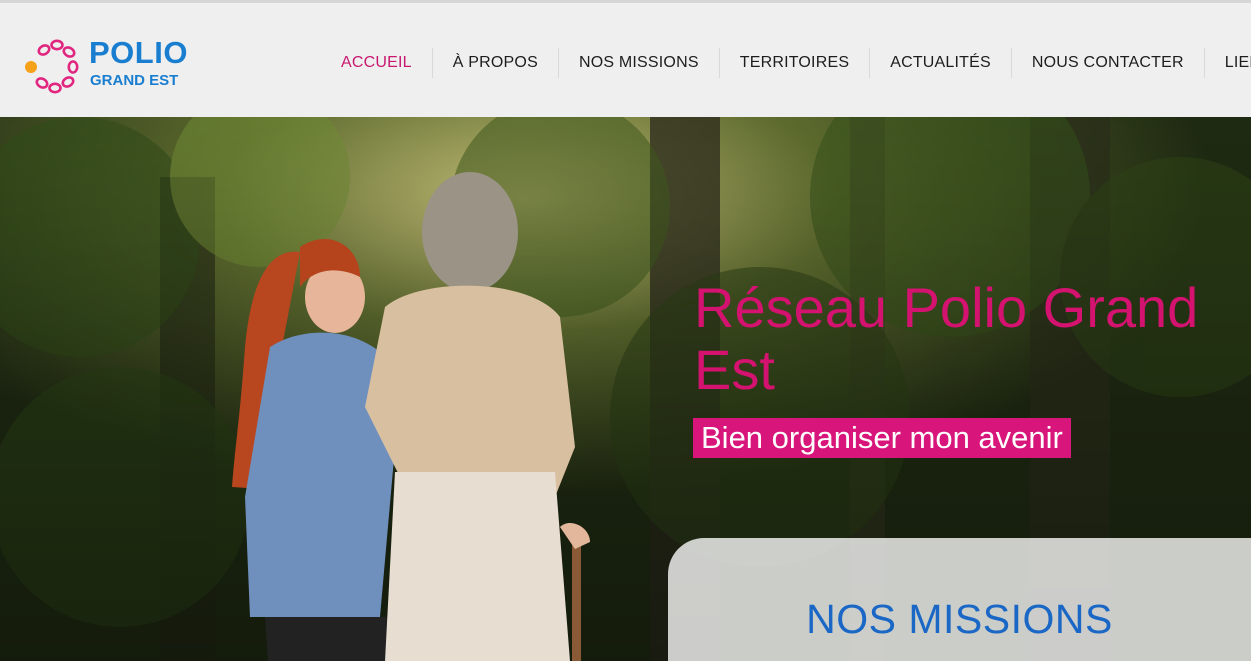  Describe the element at coordinates (882, 438) in the screenshot. I see `hero-tagline: Bien organiser mon avenir` at that location.